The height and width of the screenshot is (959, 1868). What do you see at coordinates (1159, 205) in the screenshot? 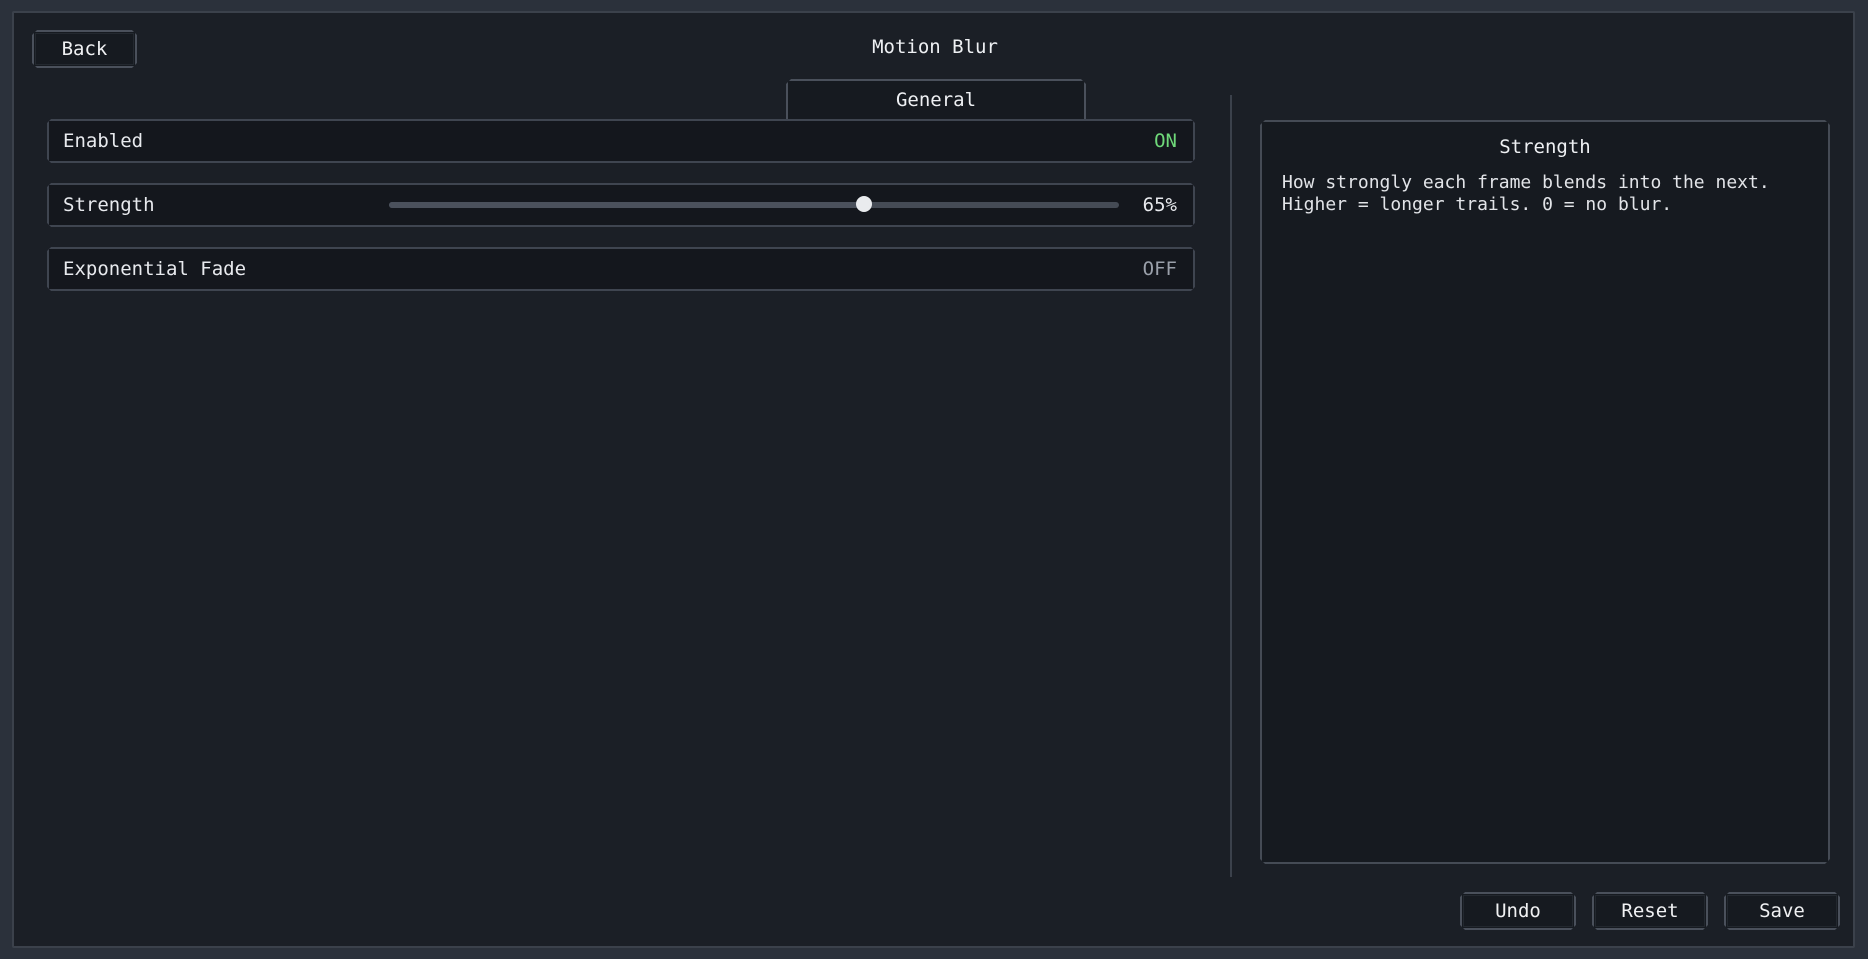
I see `slider-value: 65%` at bounding box center [1159, 205].